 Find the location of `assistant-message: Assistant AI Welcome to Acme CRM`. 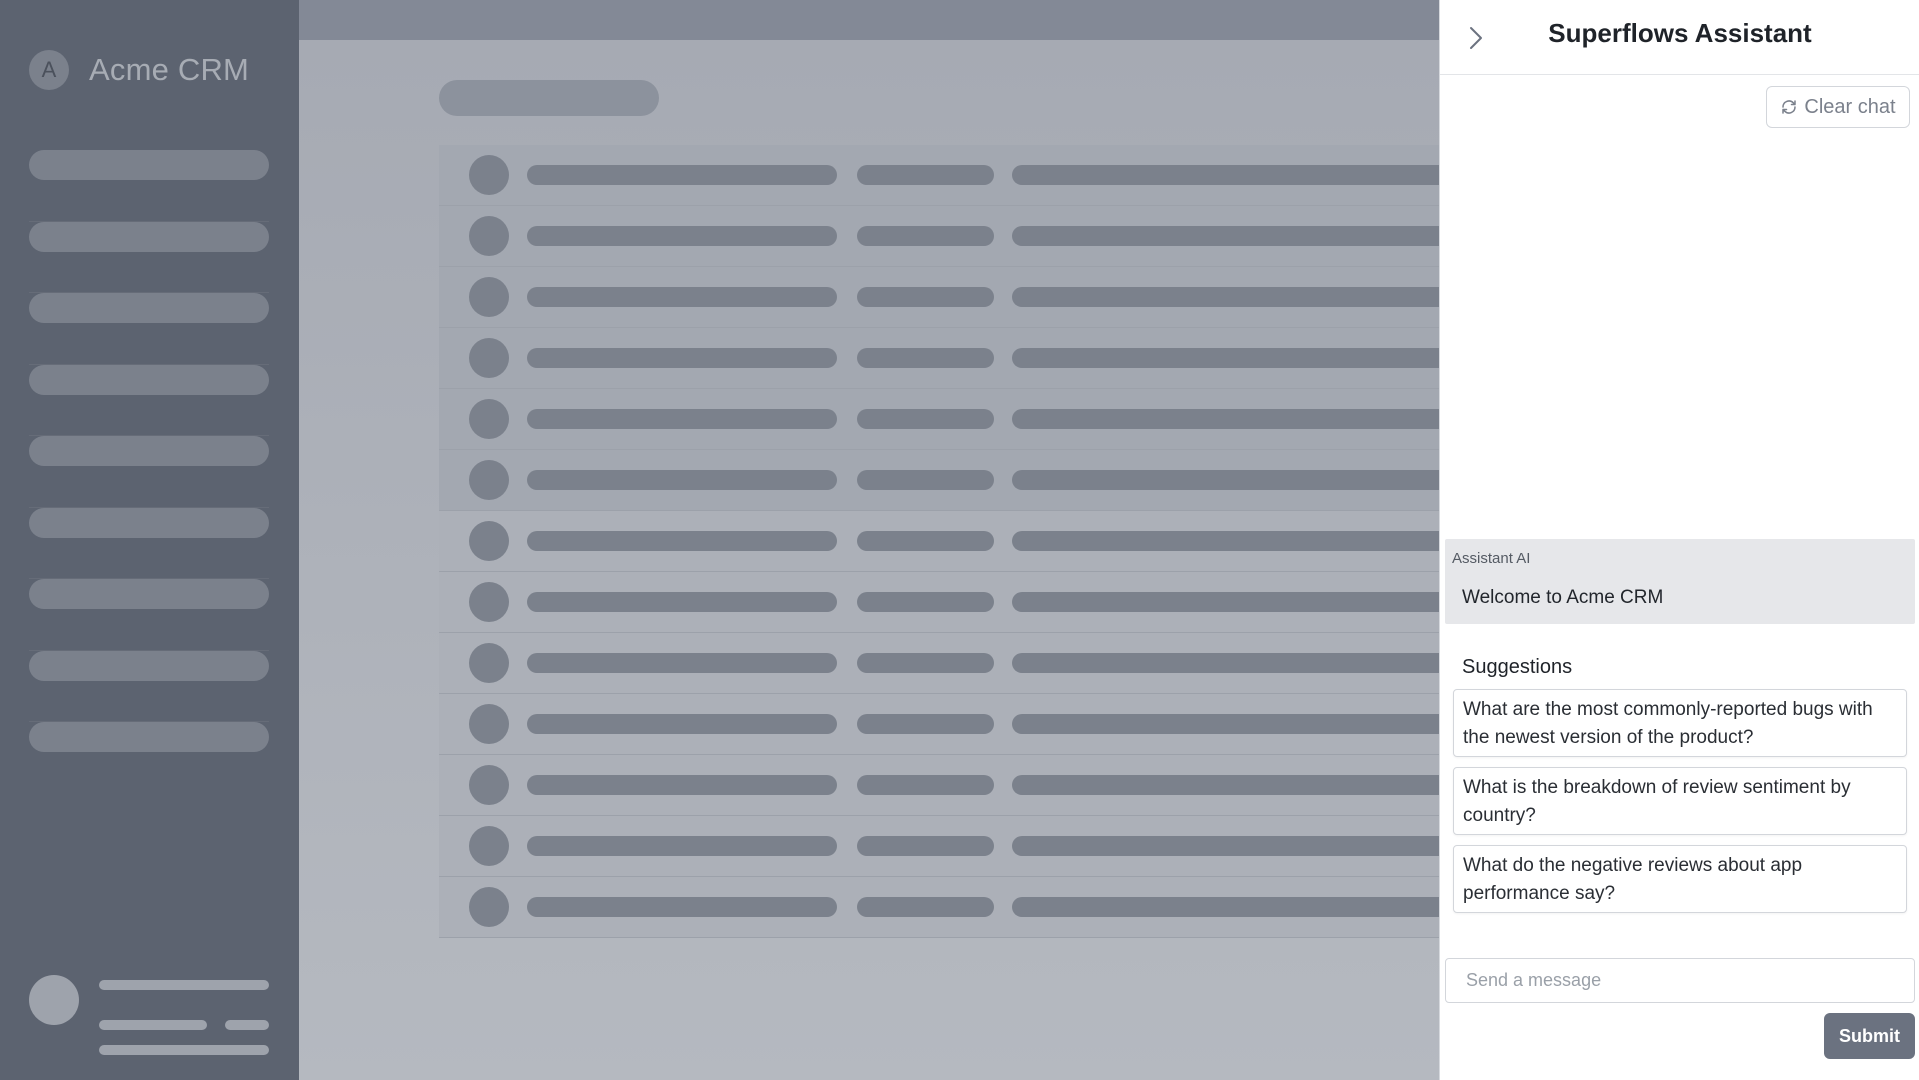

assistant-message: Assistant AI Welcome to Acme CRM is located at coordinates (1680, 581).